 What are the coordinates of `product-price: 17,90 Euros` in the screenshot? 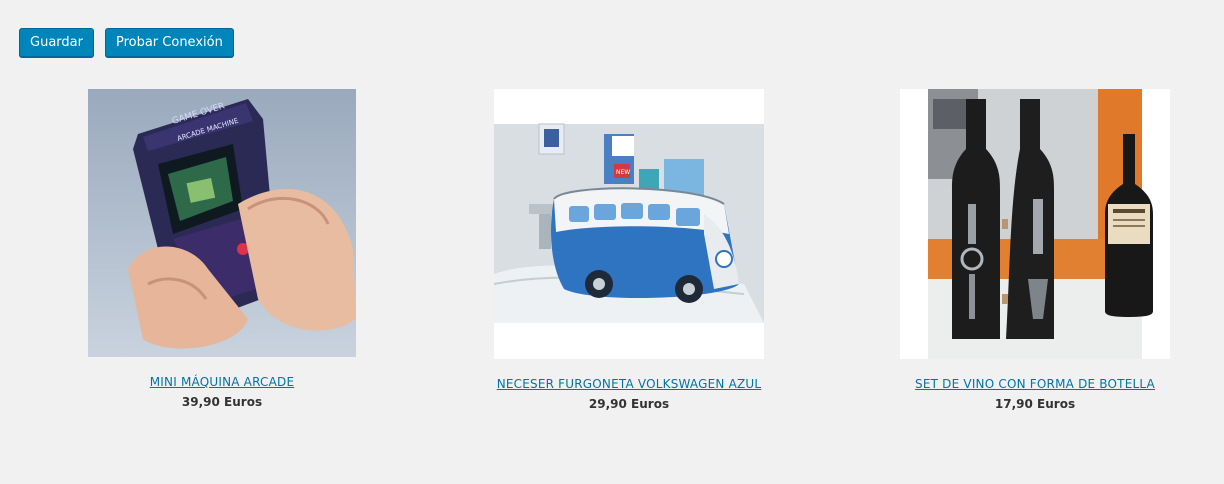 It's located at (1035, 404).